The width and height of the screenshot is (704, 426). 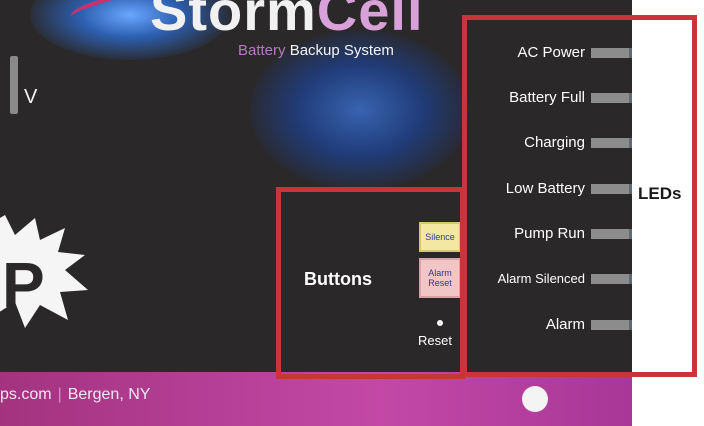 I want to click on power-indicator-circle, so click(x=535, y=399).